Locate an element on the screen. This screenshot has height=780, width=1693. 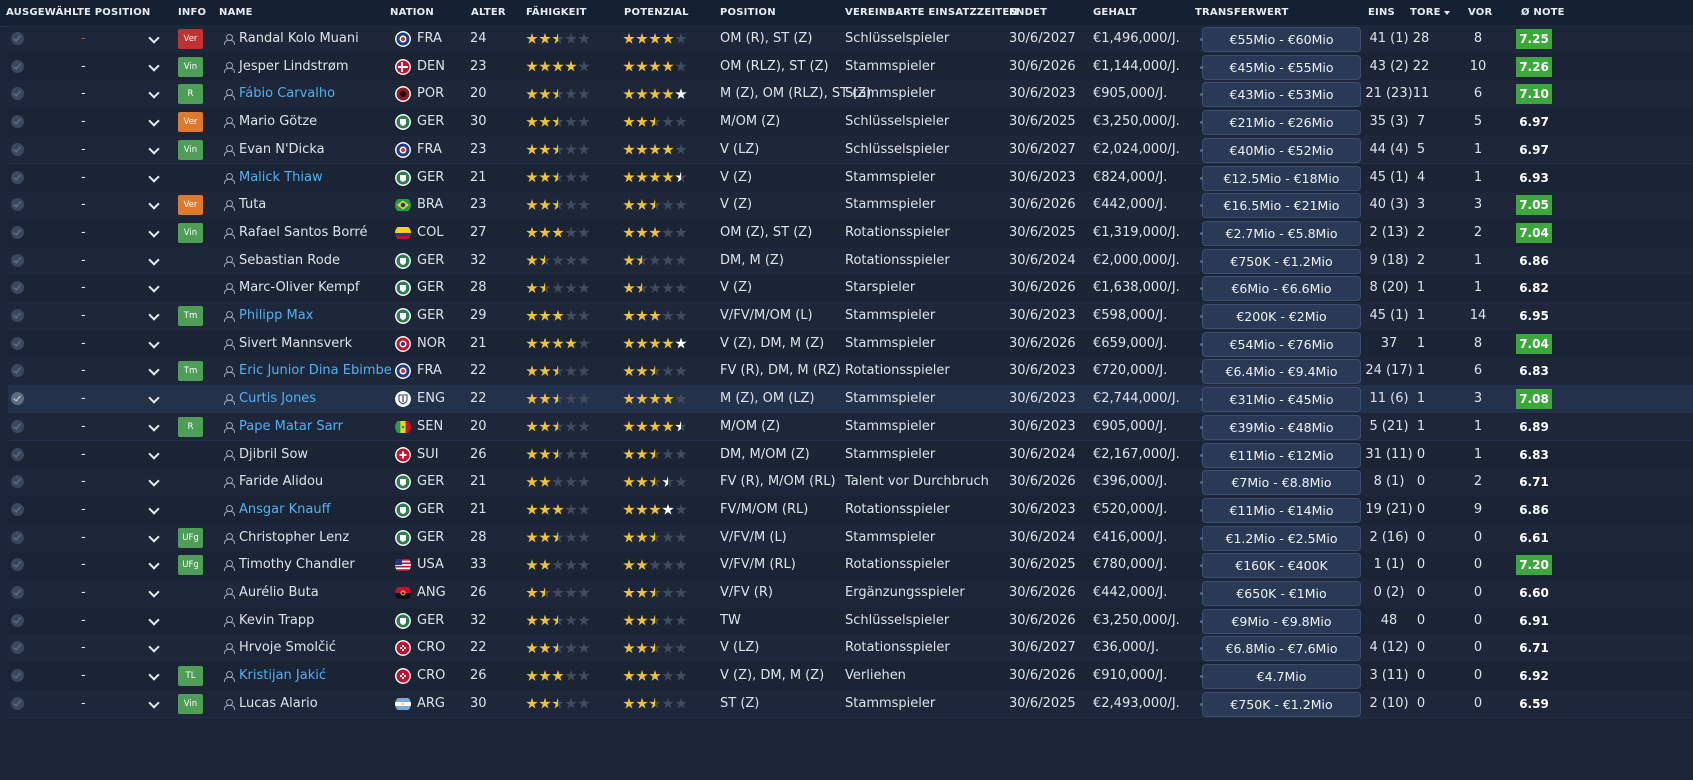
header-info: INFO is located at coordinates (192, 13).